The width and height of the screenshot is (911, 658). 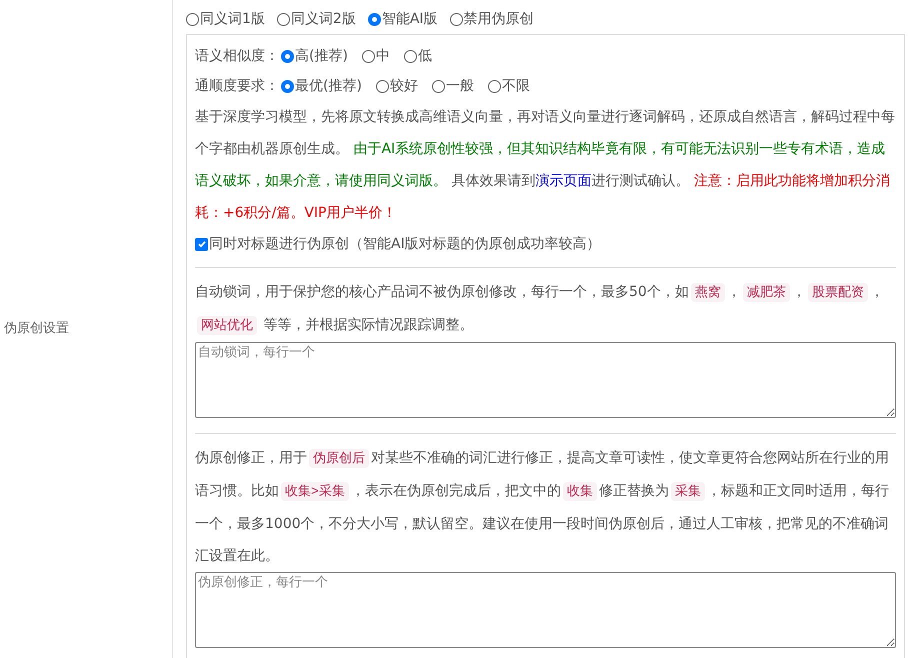 What do you see at coordinates (460, 86) in the screenshot?
I see `radio-label: 一般` at bounding box center [460, 86].